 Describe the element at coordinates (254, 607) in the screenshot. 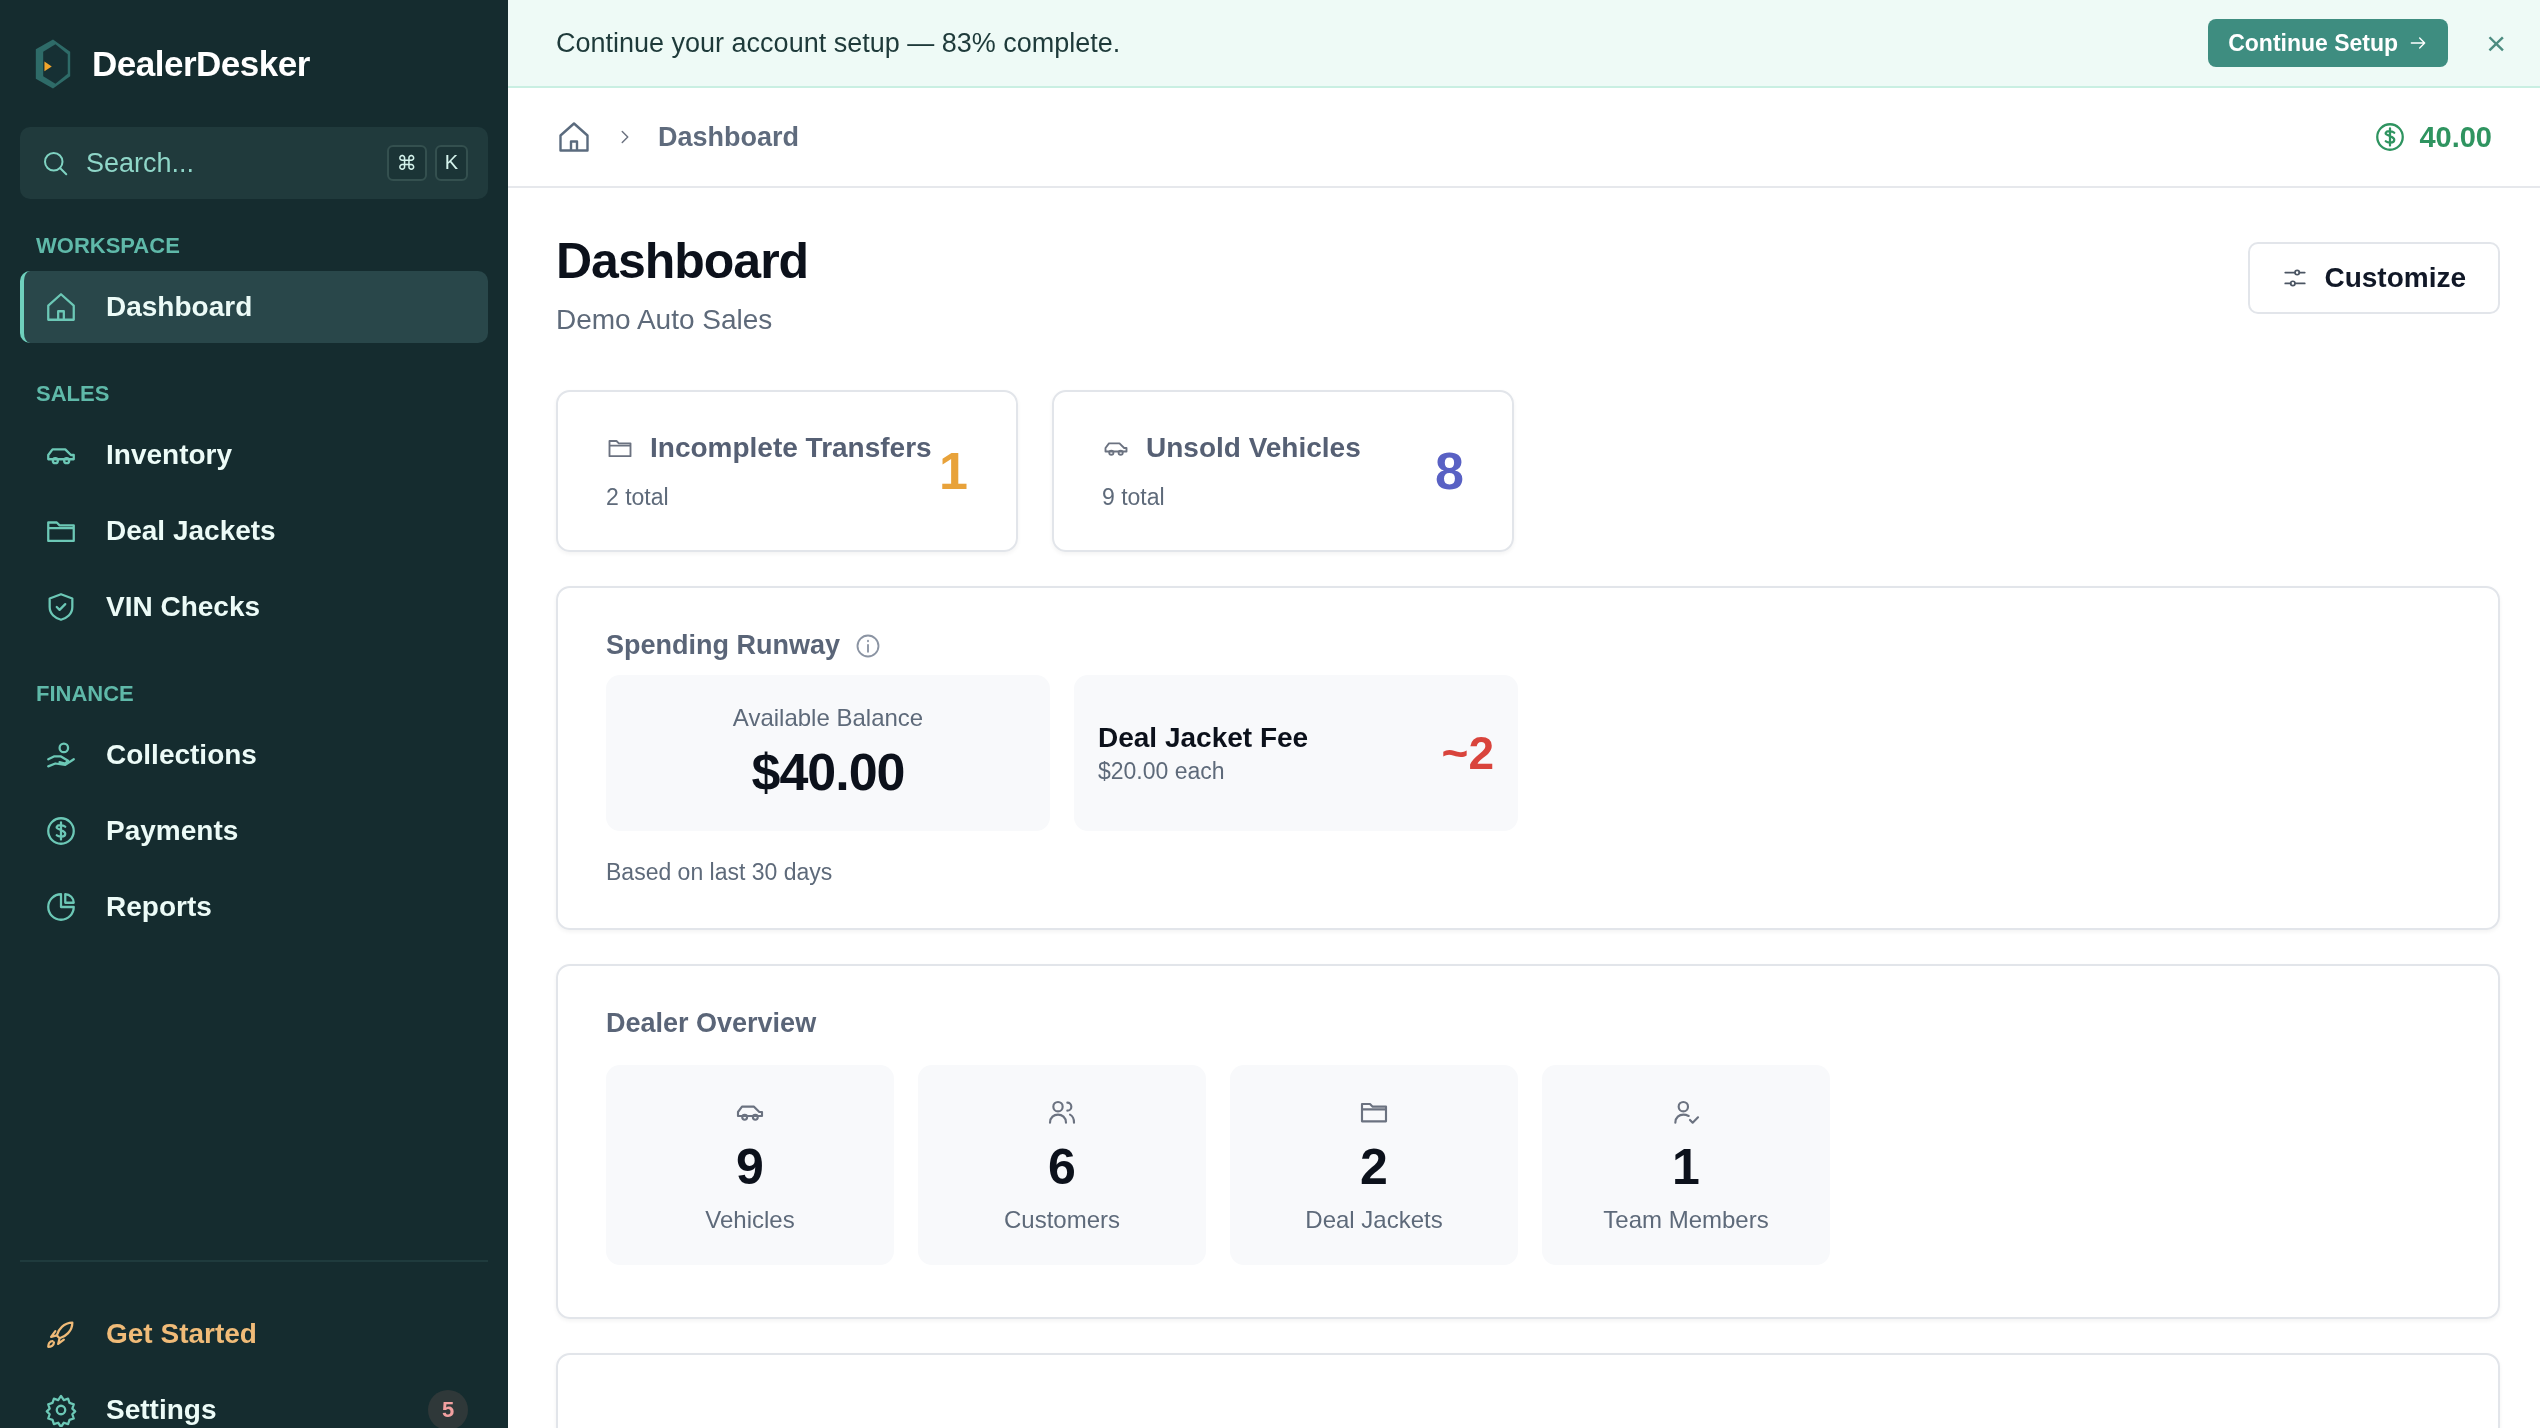

I see `nav-item: VIN Checks` at that location.